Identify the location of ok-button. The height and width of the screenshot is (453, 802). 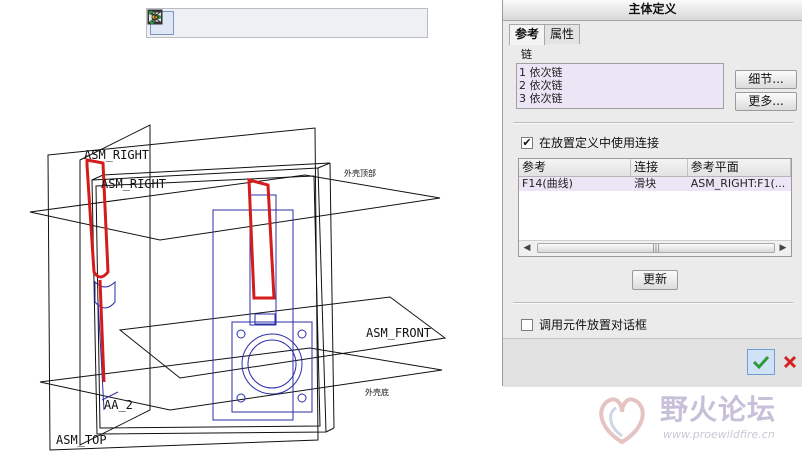
(761, 362).